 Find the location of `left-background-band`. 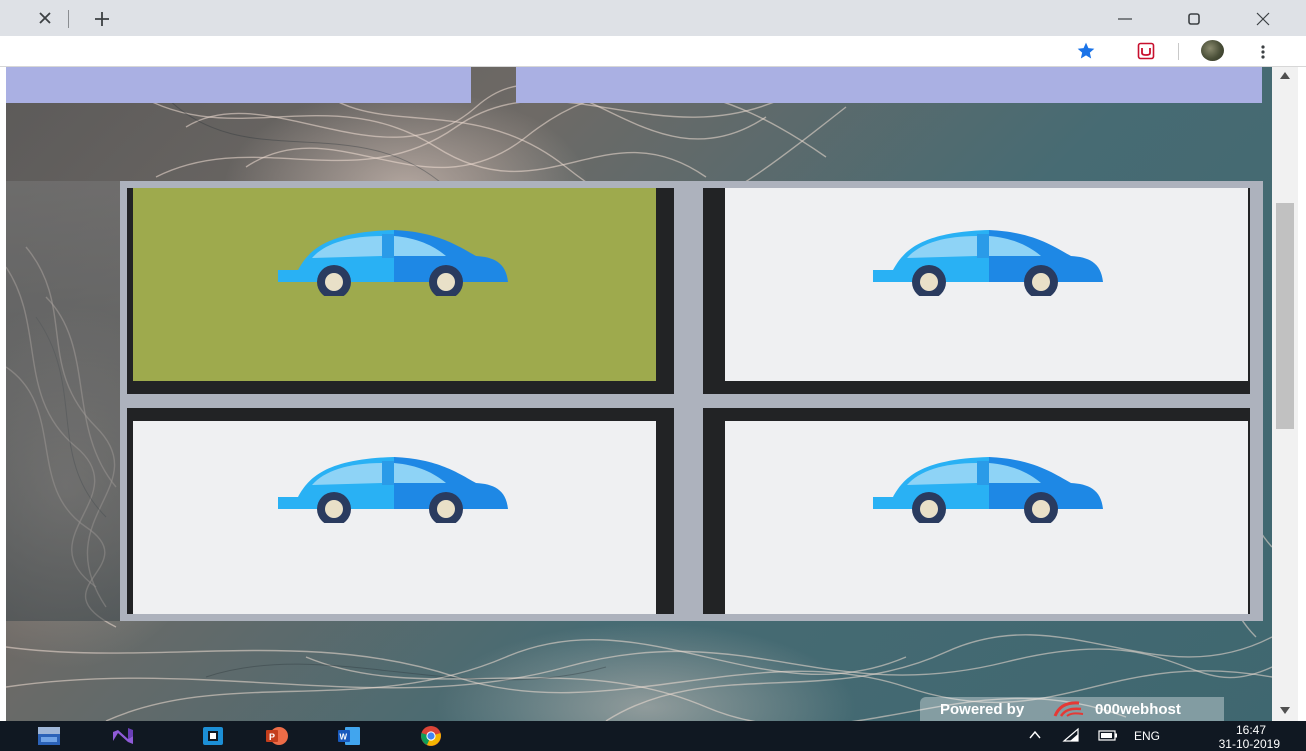

left-background-band is located at coordinates (63, 401).